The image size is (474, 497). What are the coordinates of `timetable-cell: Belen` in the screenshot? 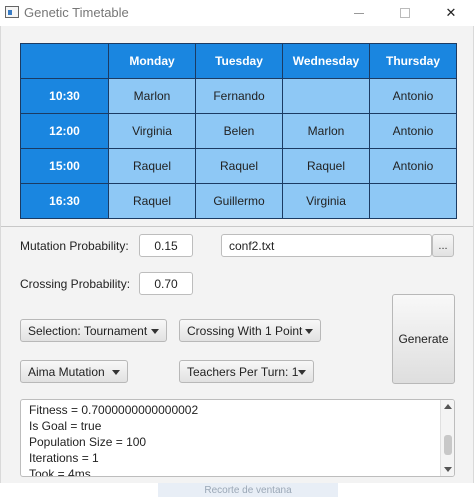 It's located at (239, 131).